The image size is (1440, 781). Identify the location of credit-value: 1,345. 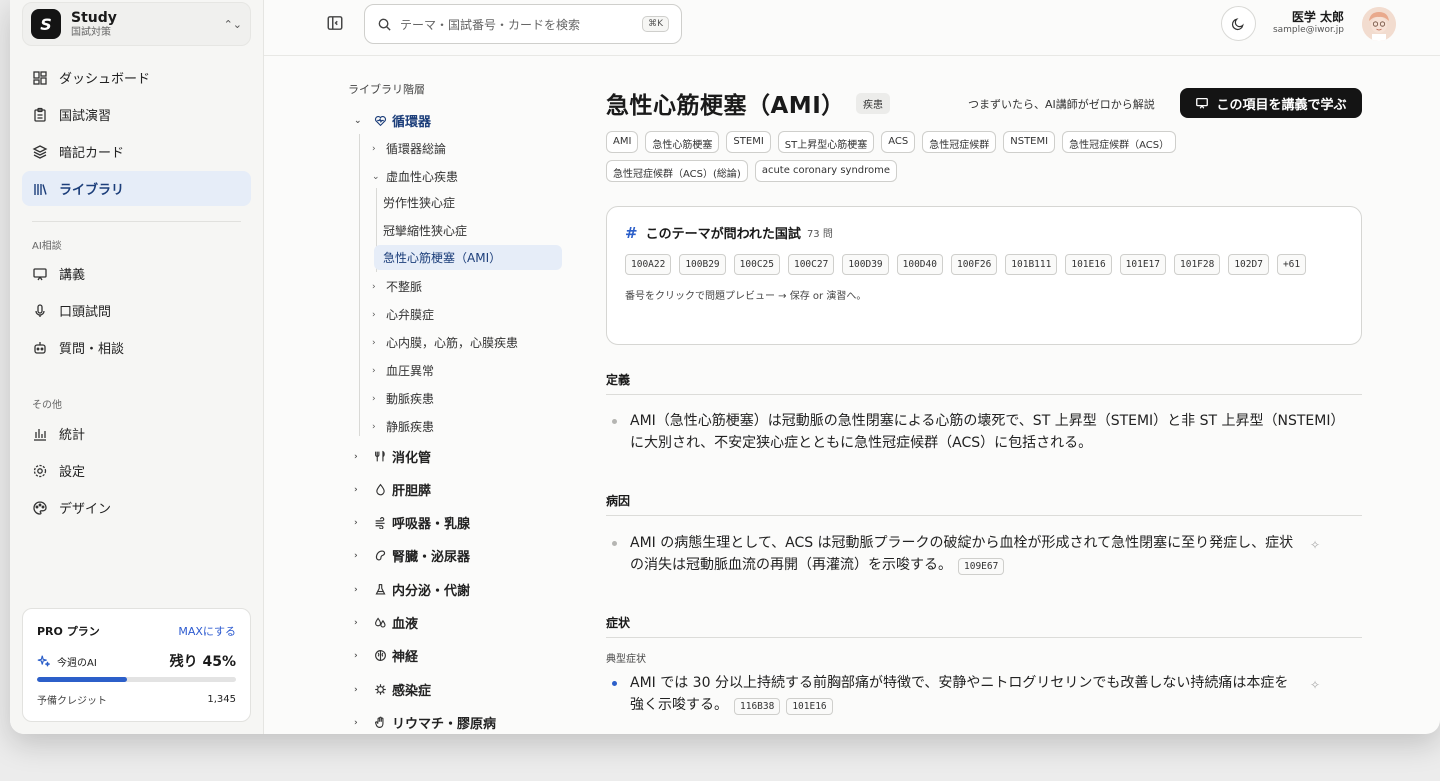
(221, 699).